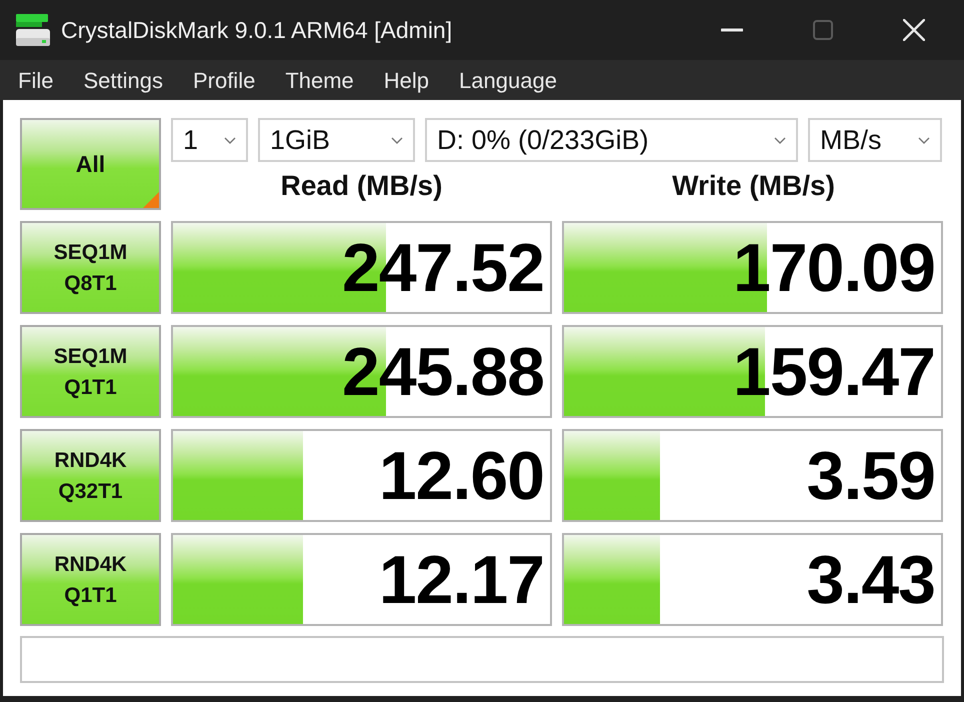 Image resolution: width=964 pixels, height=702 pixels. What do you see at coordinates (256, 30) in the screenshot?
I see `window-title: CrystalDiskMark 9.0.1 ARM64 [Admin]` at bounding box center [256, 30].